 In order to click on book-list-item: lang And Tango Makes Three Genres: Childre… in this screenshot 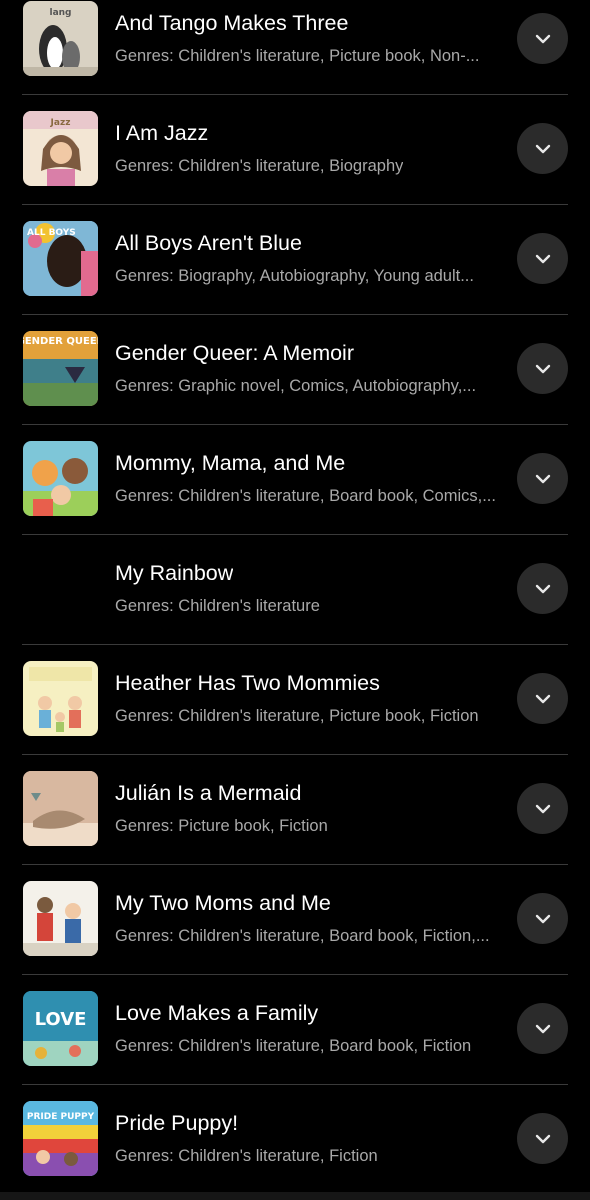, I will do `click(295, 47)`.